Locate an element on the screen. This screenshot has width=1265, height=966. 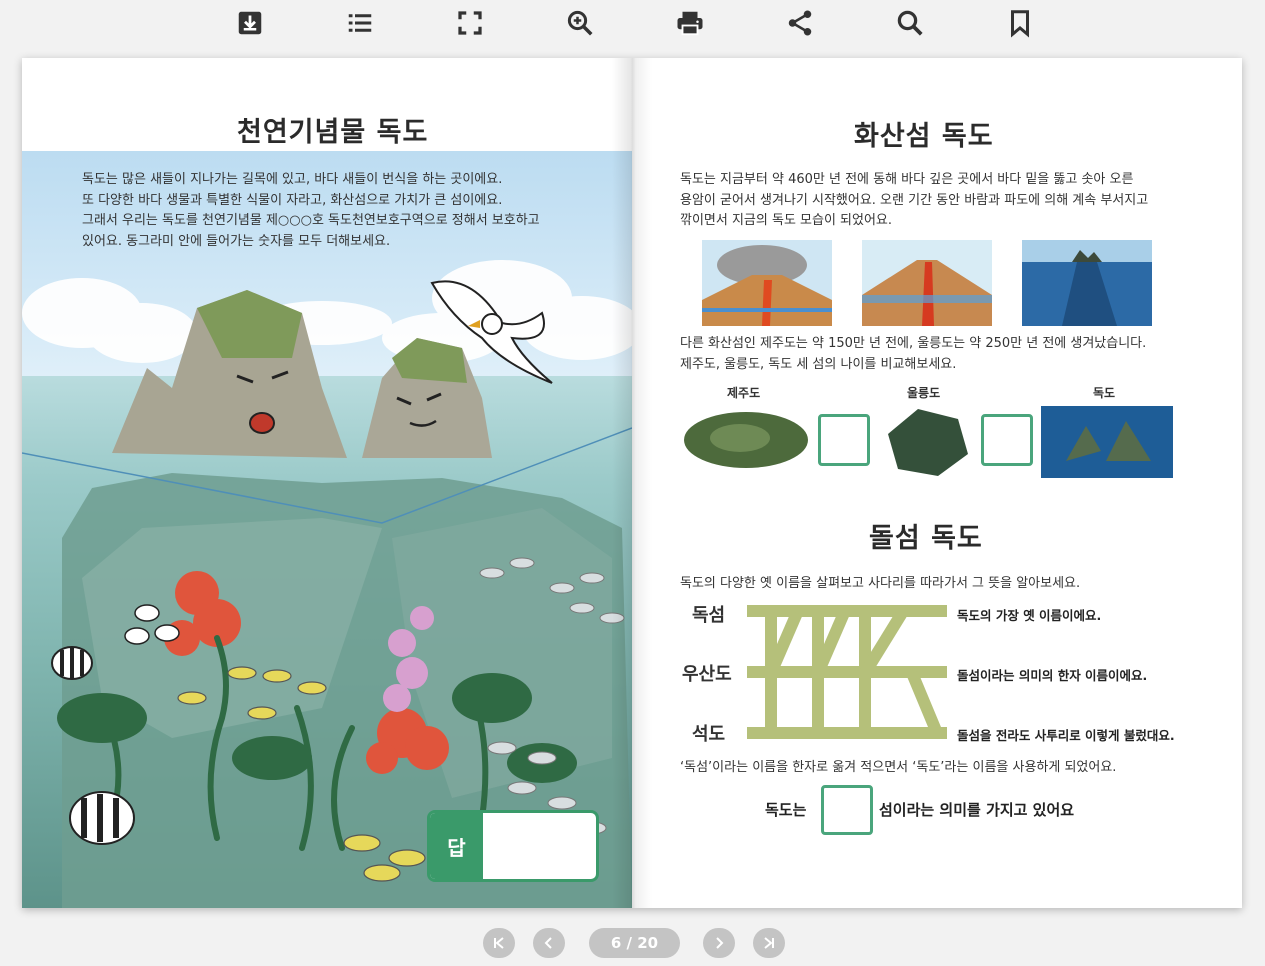
paragraph-line: 제주도, 울릉도, 독도 세 섬의 나이를 비교해보세요. is located at coordinates (818, 364).